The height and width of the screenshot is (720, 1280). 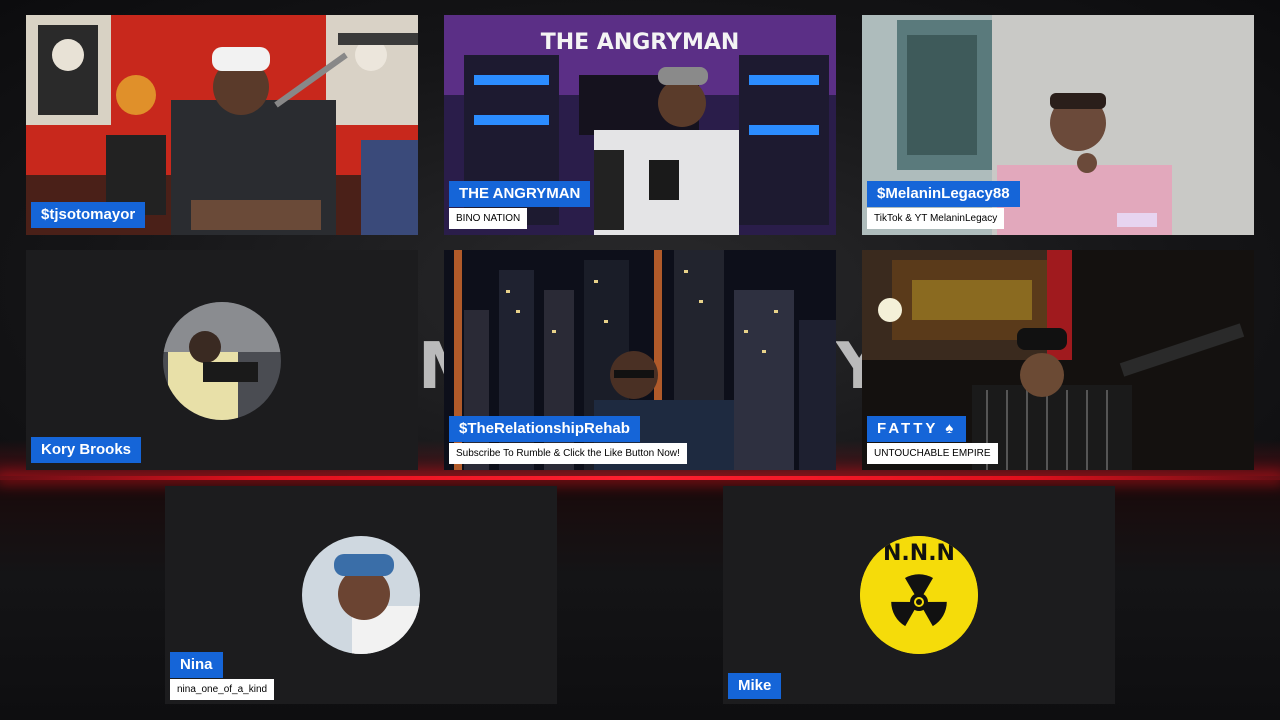 I want to click on radiation-icon: N.N.N, so click(x=919, y=595).